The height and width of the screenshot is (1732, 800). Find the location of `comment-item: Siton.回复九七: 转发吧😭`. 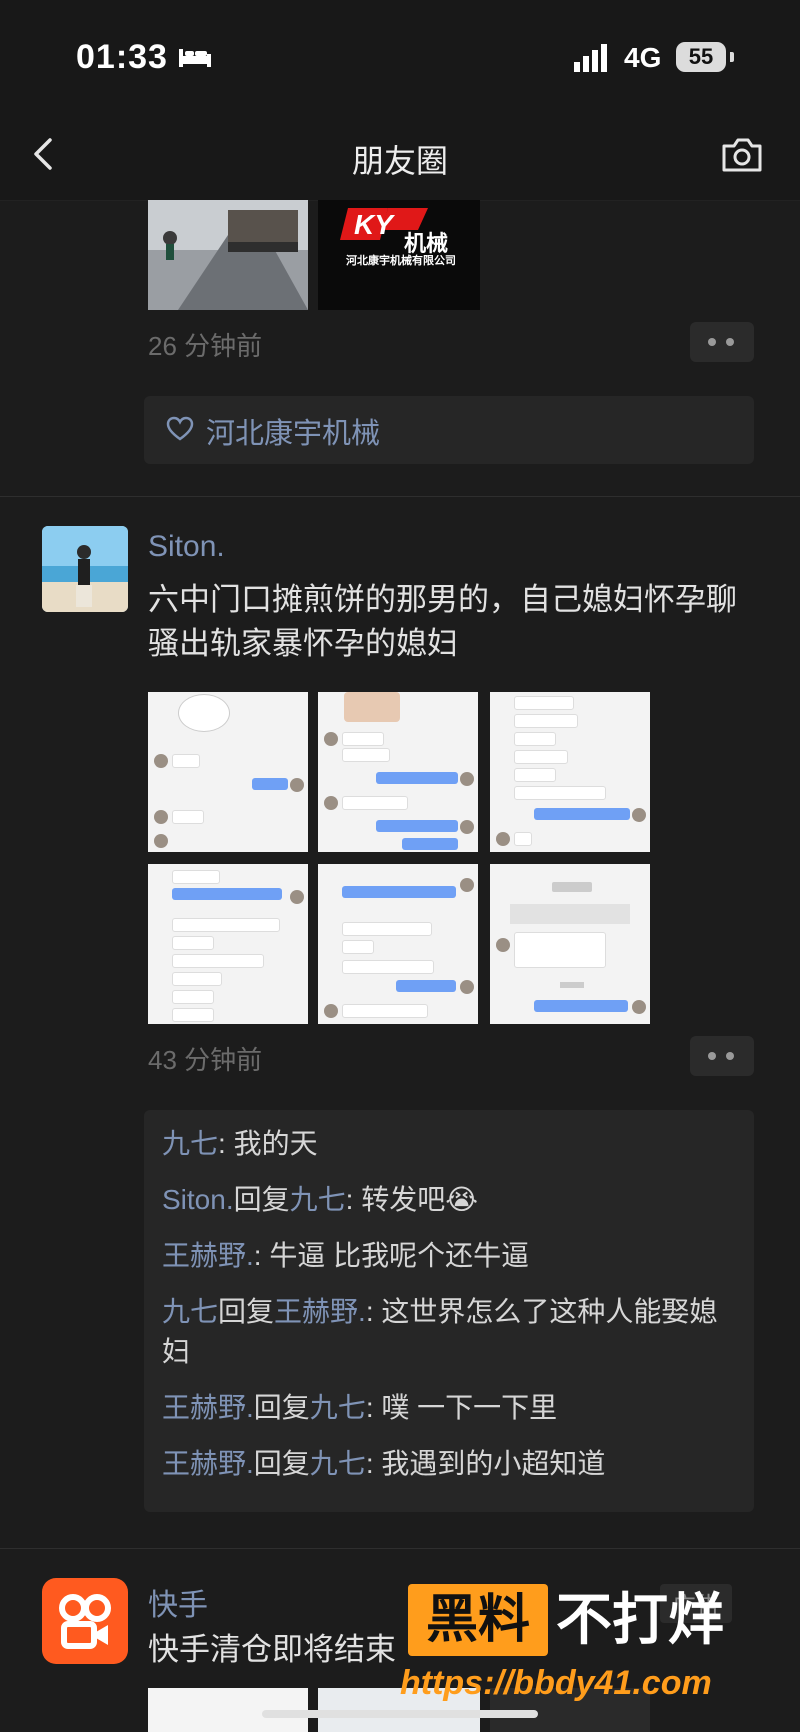

comment-item: Siton.回复九七: 转发吧😭 is located at coordinates (449, 1200).